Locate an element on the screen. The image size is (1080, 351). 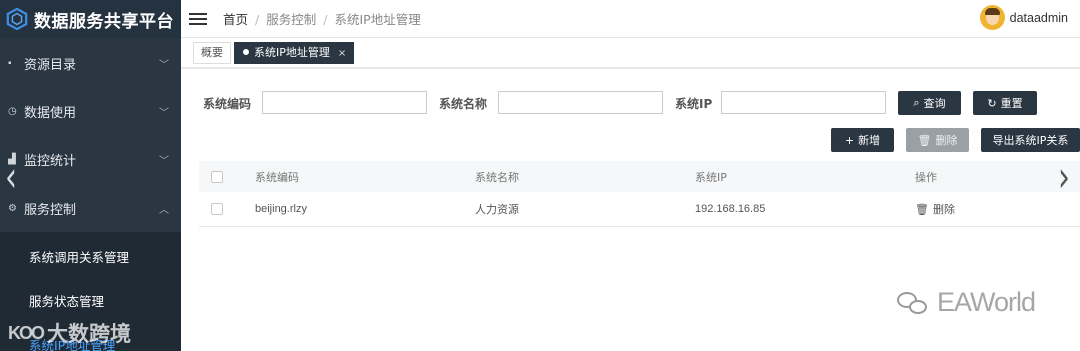
tab-overview: 概要 is located at coordinates (212, 53).